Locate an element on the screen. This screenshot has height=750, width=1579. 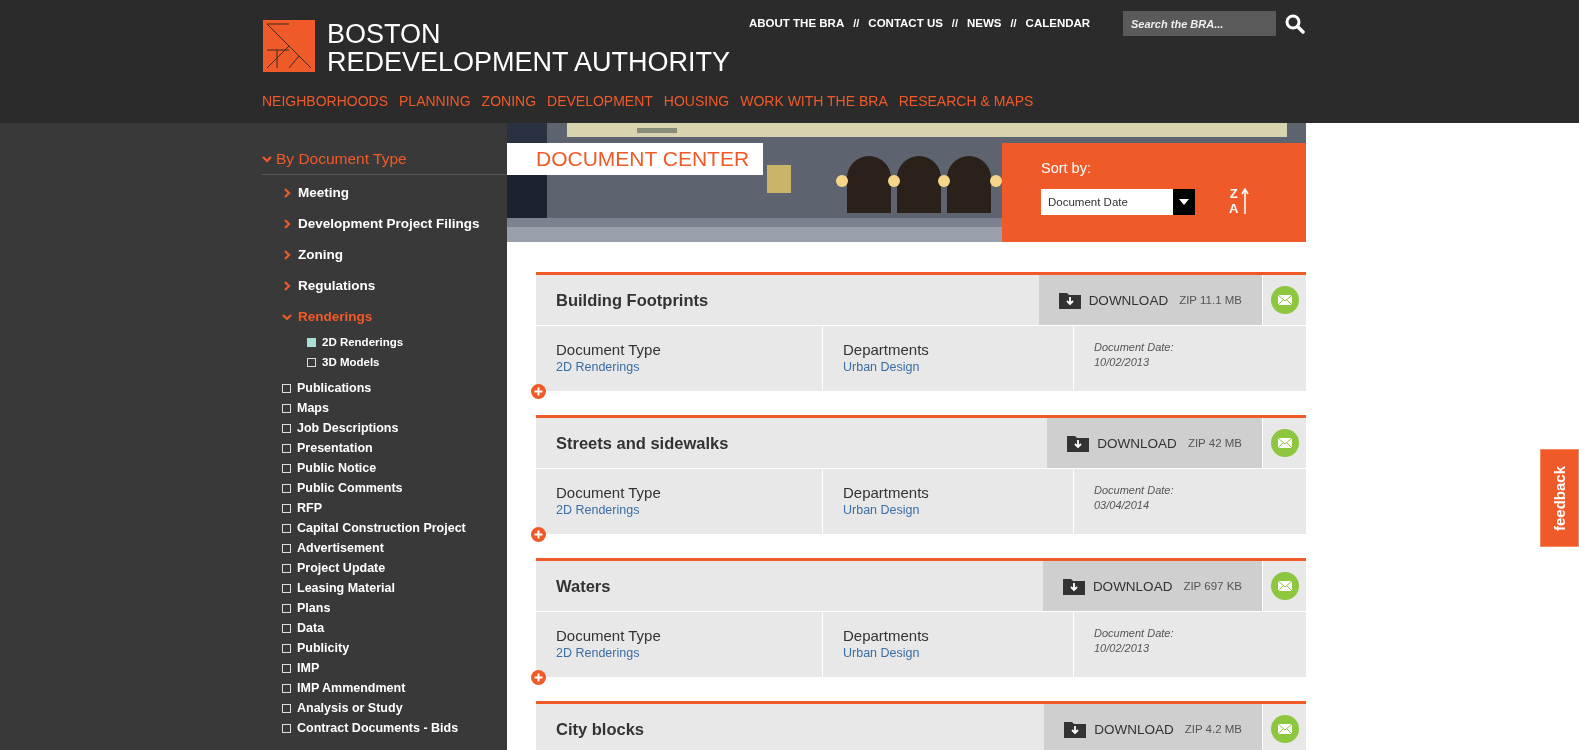
top-link: CALENDAR is located at coordinates (1058, 23).